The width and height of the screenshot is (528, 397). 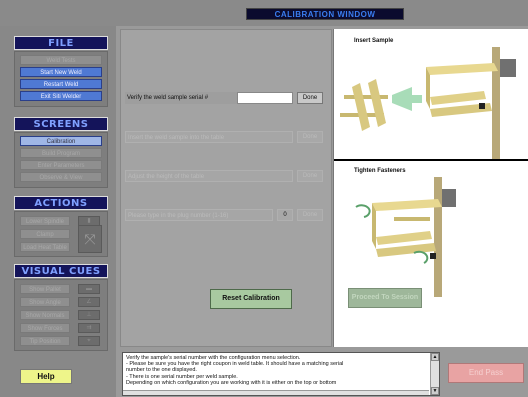 What do you see at coordinates (61, 203) in the screenshot?
I see `actions-header: ACTIONS` at bounding box center [61, 203].